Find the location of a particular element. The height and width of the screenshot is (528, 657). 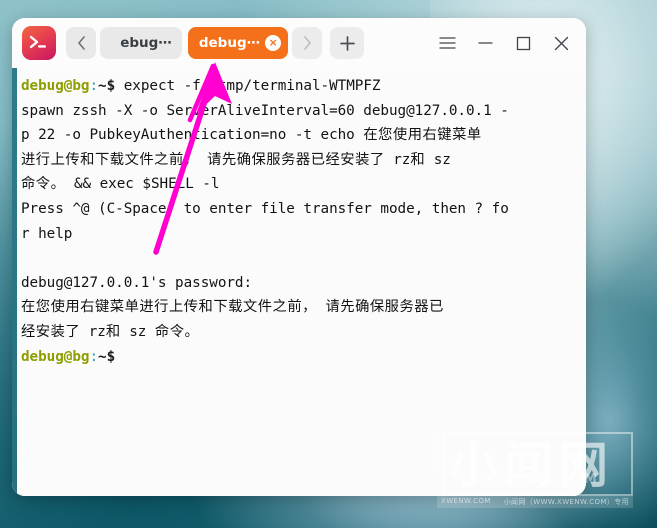

watermark-footer-right: 小闻网（WWW.XWENW.COM）专用 is located at coordinates (566, 502).